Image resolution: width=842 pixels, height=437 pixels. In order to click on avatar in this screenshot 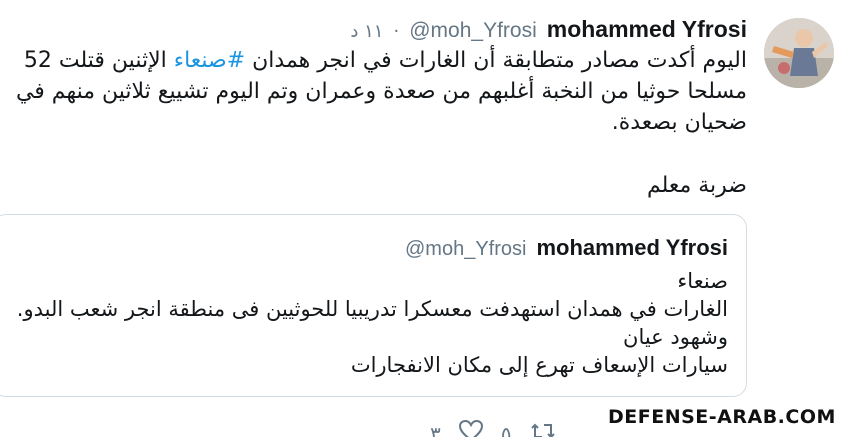, I will do `click(799, 53)`.